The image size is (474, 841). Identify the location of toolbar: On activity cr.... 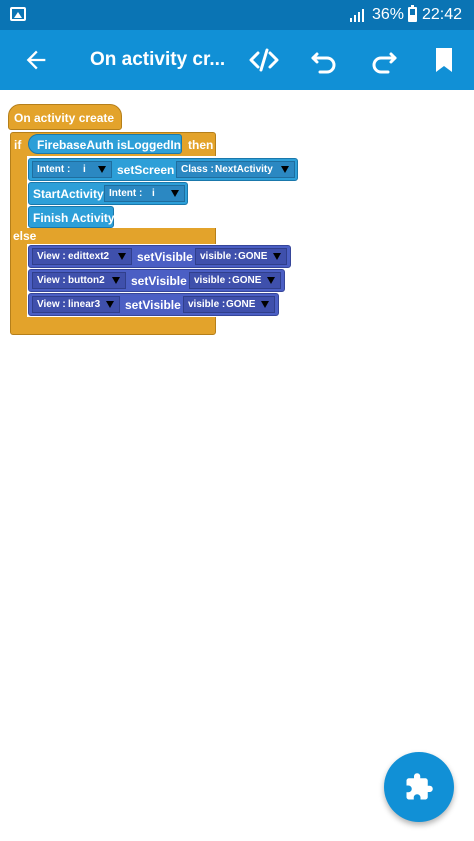
(237, 60).